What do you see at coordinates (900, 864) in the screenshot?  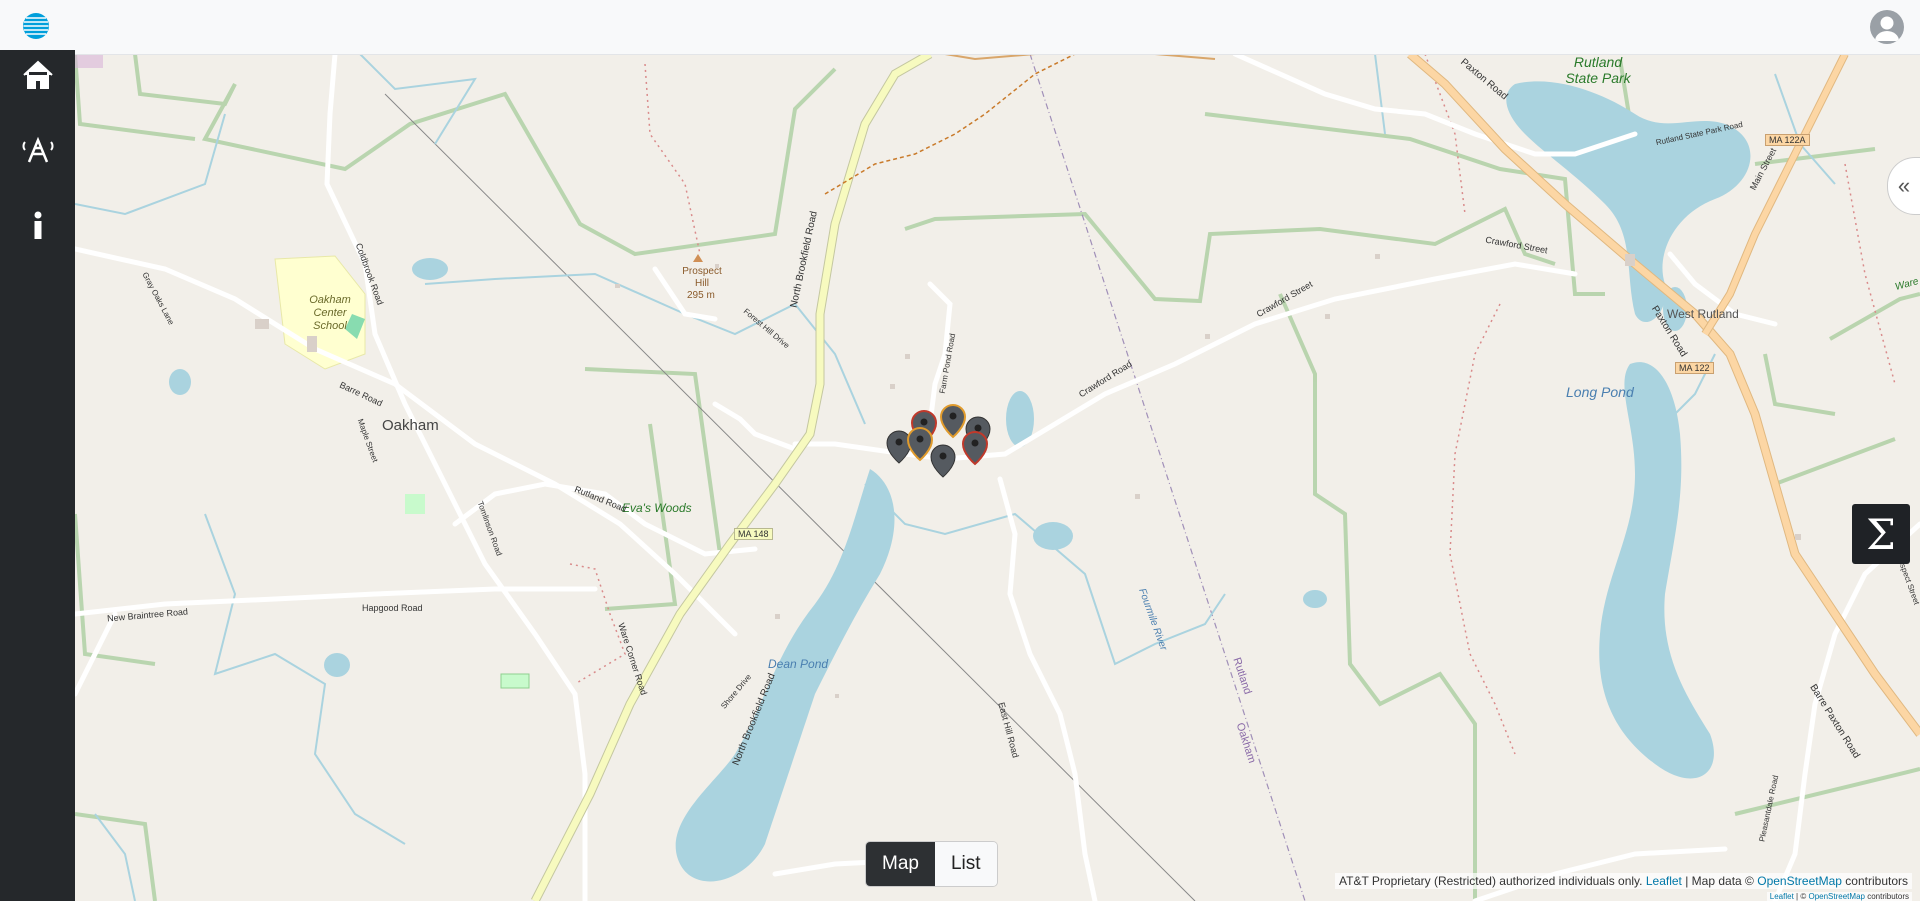 I see `map-view-button: Map` at bounding box center [900, 864].